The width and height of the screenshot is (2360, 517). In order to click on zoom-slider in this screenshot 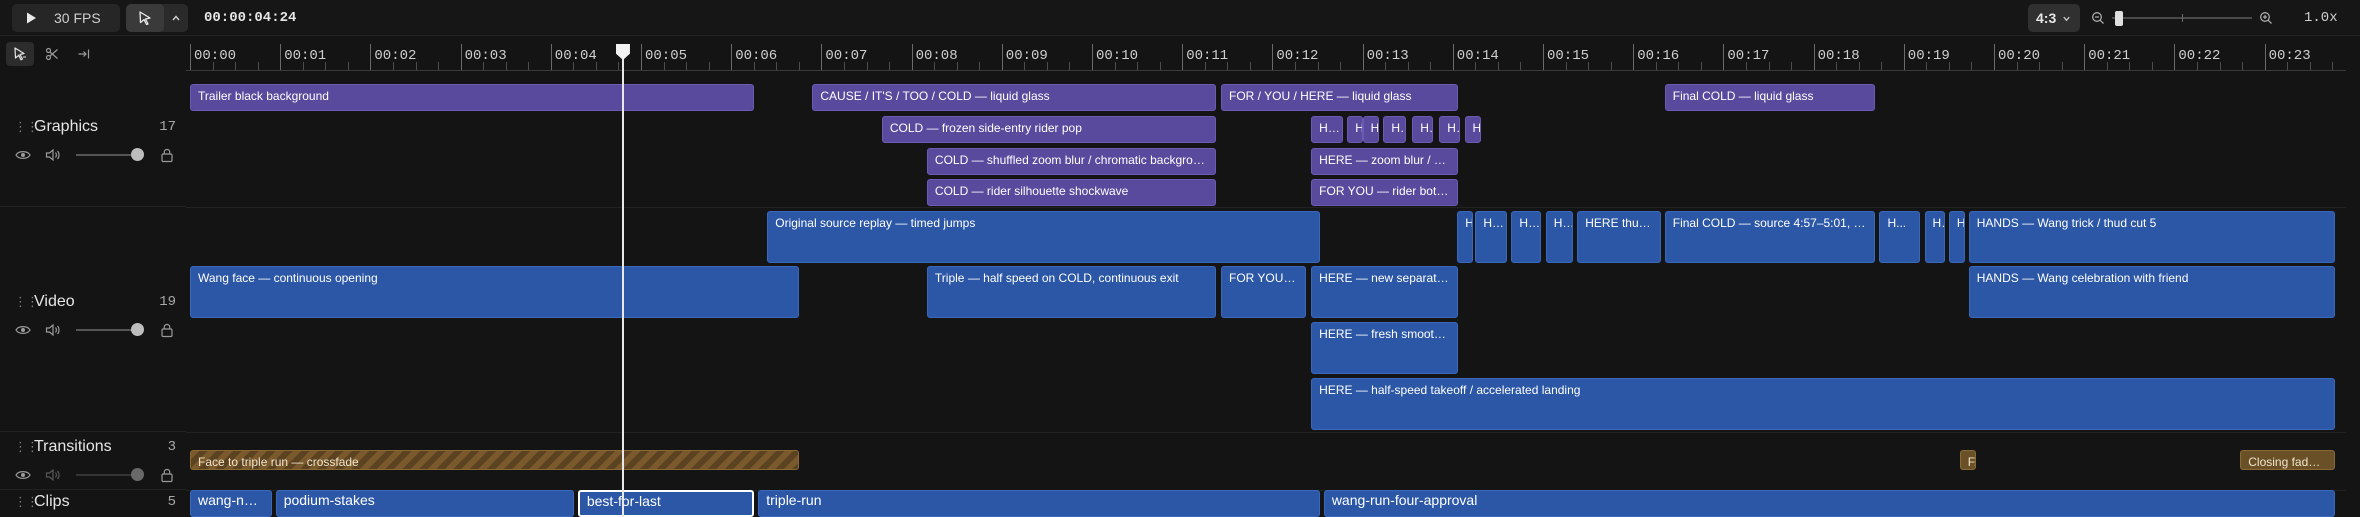, I will do `click(2182, 18)`.